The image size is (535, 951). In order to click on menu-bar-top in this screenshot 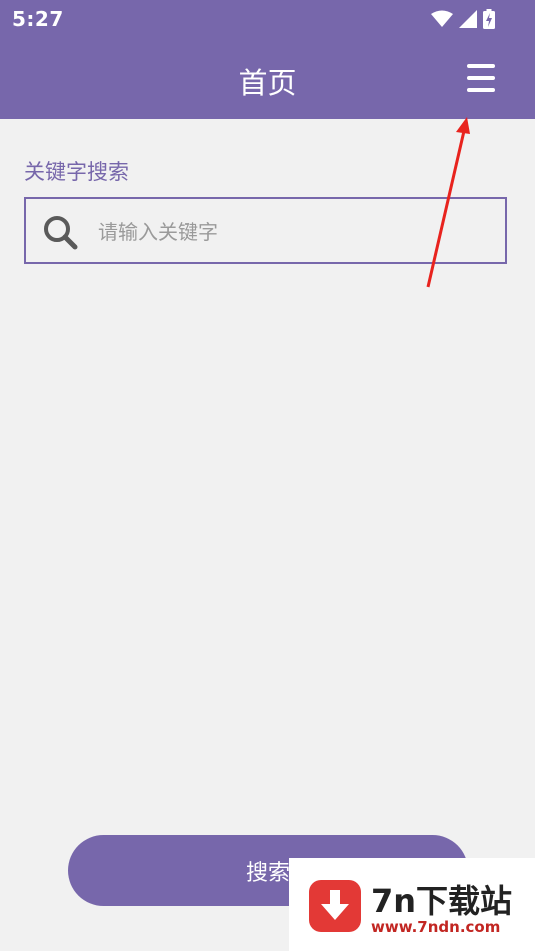, I will do `click(481, 66)`.